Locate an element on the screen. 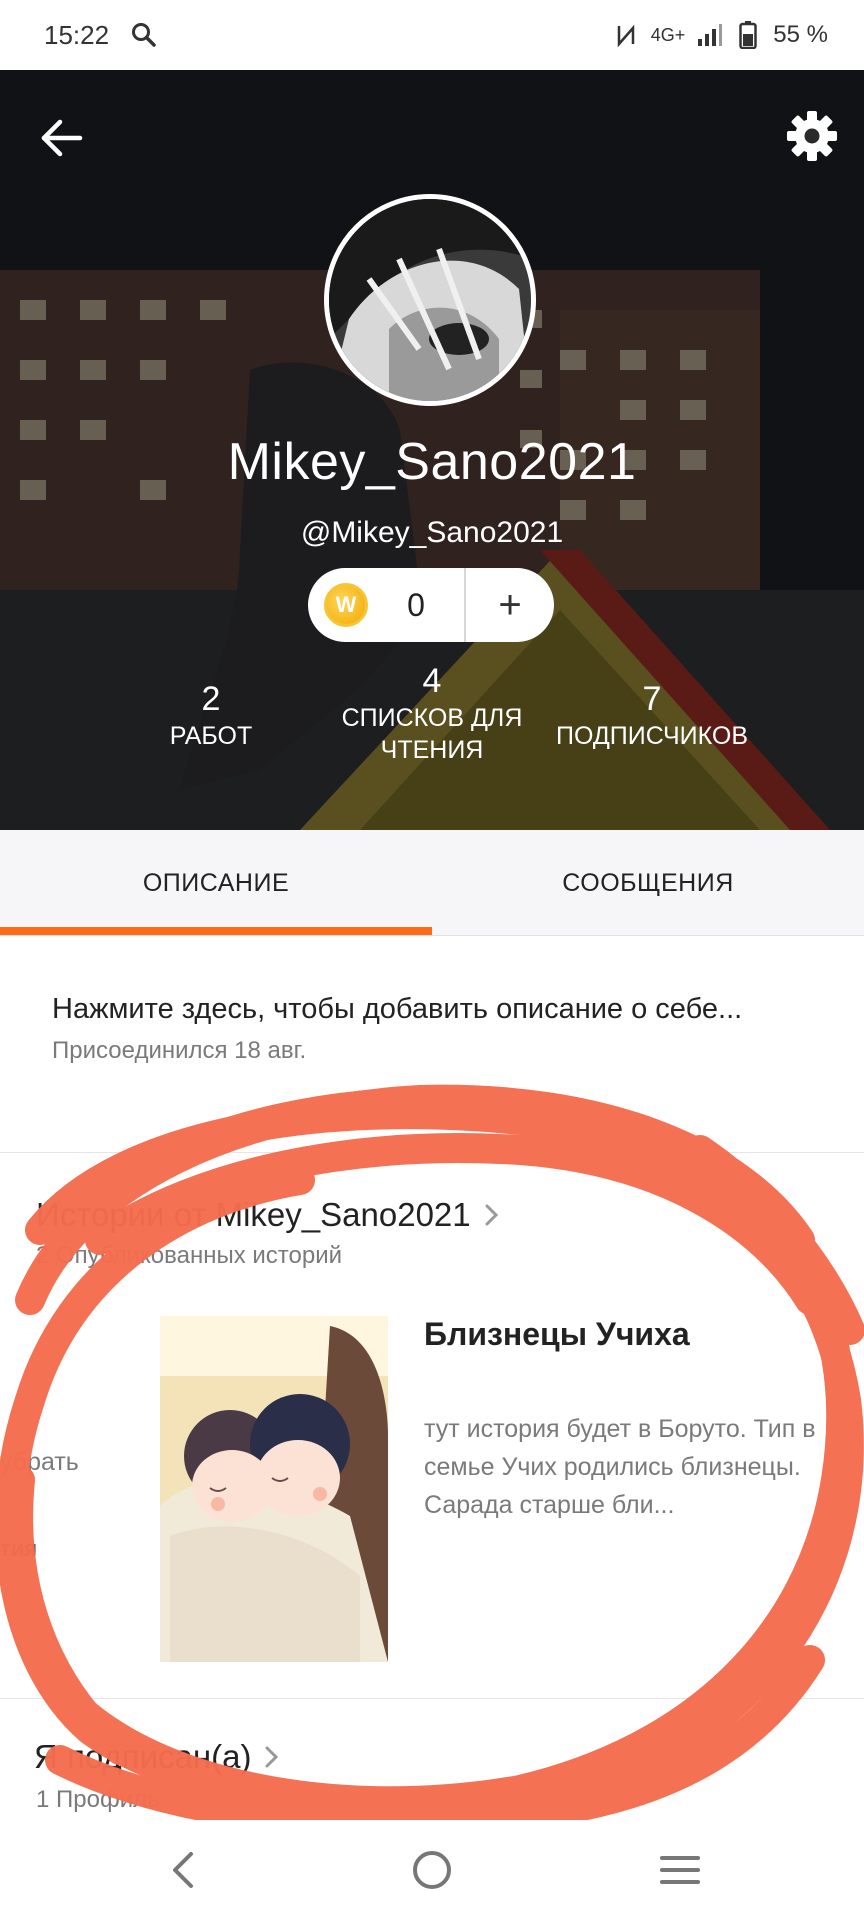  avatar-image is located at coordinates (430, 300).